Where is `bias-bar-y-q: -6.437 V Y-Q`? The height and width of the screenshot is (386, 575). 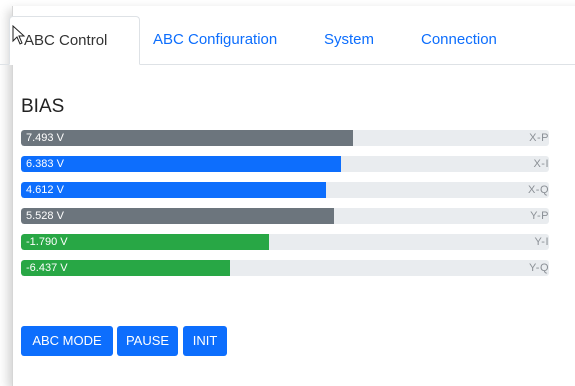 bias-bar-y-q: -6.437 V Y-Q is located at coordinates (291, 268).